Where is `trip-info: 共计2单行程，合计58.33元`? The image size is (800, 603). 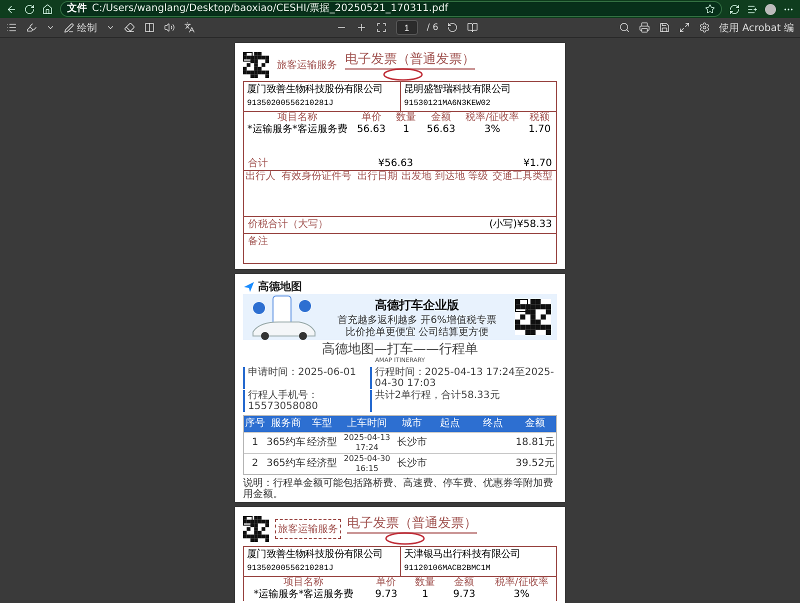
trip-info: 共计2单行程，合计58.33元 is located at coordinates (463, 401).